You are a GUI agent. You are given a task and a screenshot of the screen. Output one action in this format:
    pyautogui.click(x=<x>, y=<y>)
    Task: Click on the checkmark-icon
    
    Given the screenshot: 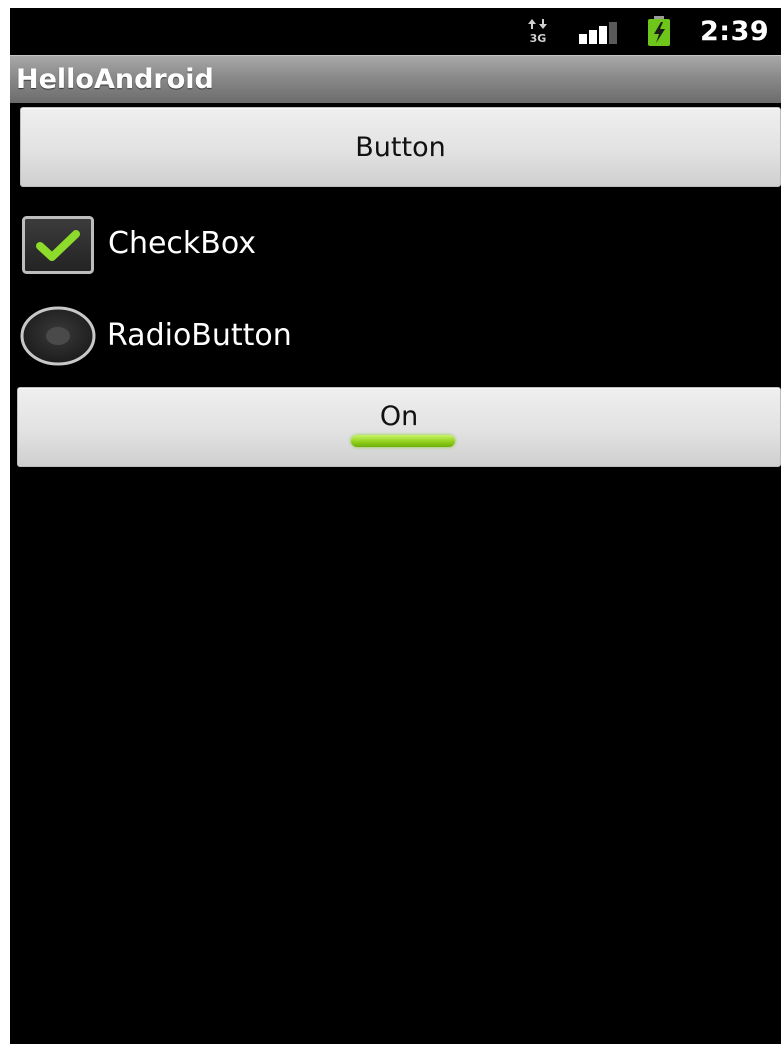 What is the action you would take?
    pyautogui.click(x=58, y=245)
    